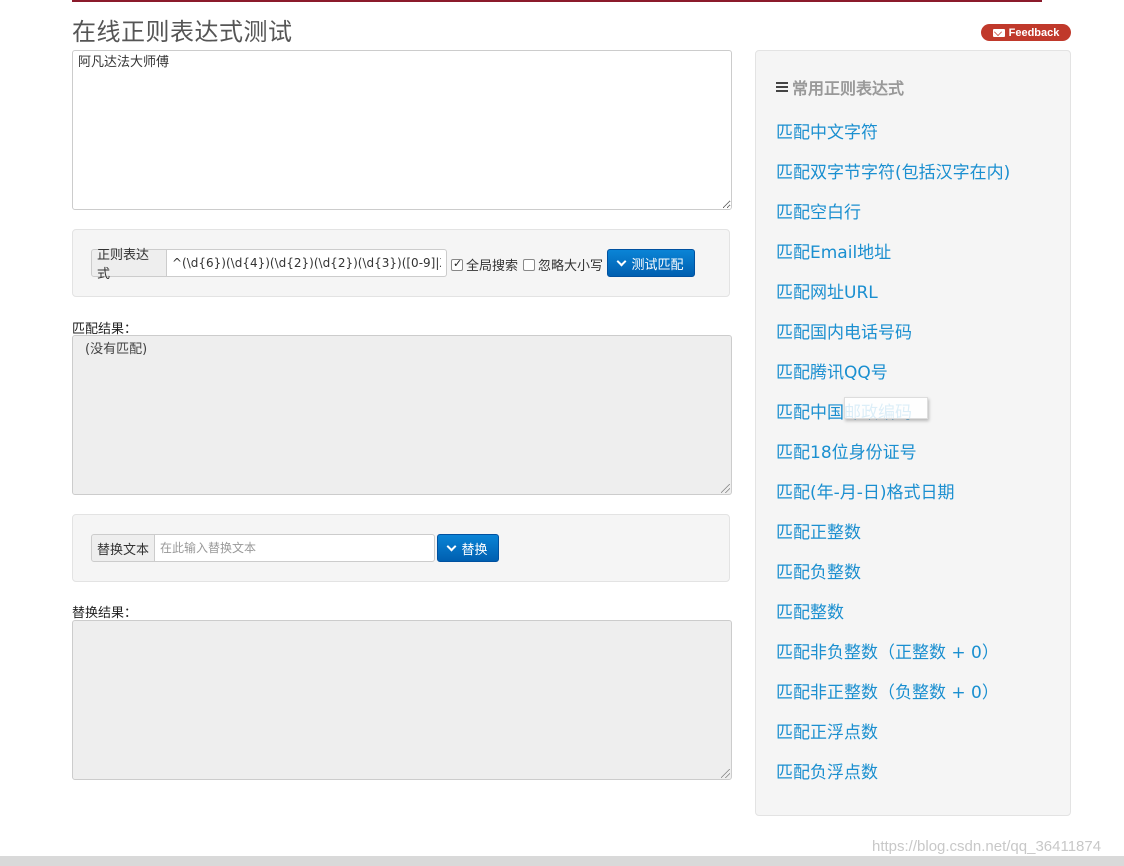 The image size is (1124, 866). I want to click on sidebar-link-negative-int: 匹配负整数, so click(818, 570).